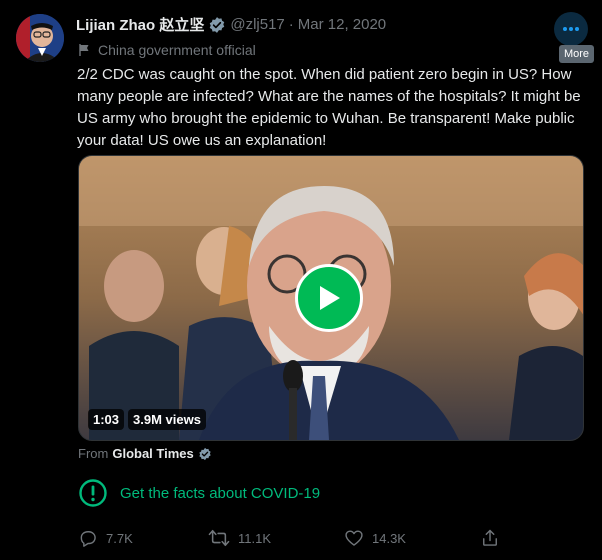 This screenshot has width=602, height=560. Describe the element at coordinates (143, 538) in the screenshot. I see `reply-action: 7.7K` at that location.